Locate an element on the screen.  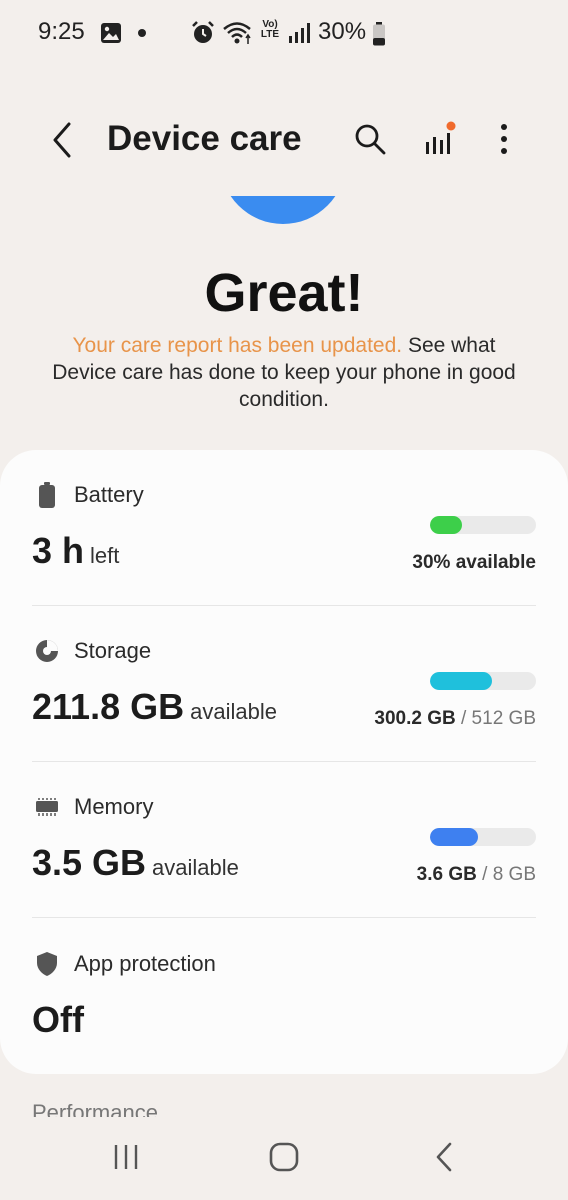
volte-bottom-text: LTE is located at coordinates (270, 34).